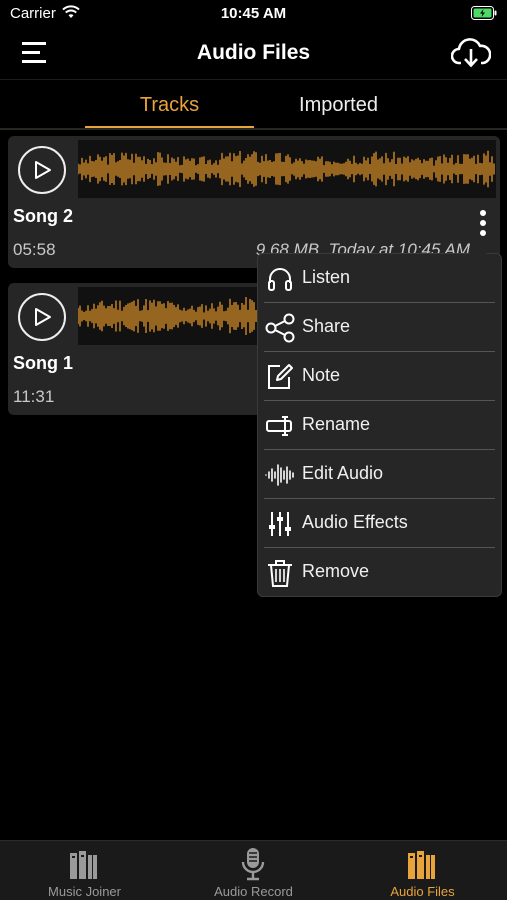 The height and width of the screenshot is (900, 507). What do you see at coordinates (280, 376) in the screenshot?
I see `note-icon` at bounding box center [280, 376].